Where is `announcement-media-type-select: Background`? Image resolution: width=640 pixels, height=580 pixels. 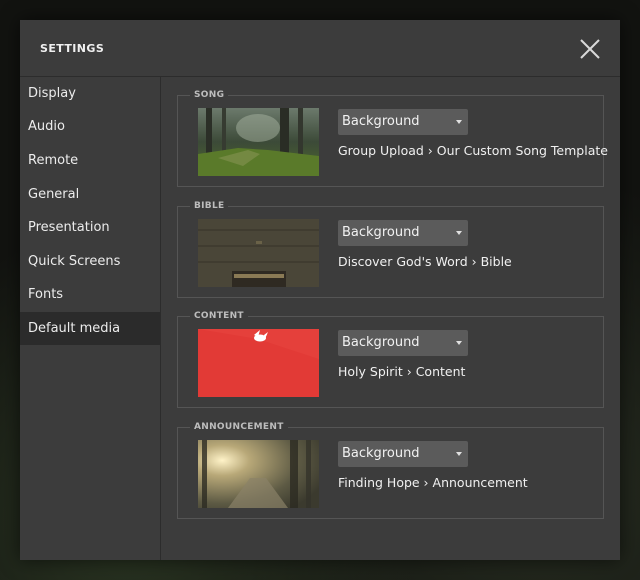 announcement-media-type-select: Background is located at coordinates (403, 454).